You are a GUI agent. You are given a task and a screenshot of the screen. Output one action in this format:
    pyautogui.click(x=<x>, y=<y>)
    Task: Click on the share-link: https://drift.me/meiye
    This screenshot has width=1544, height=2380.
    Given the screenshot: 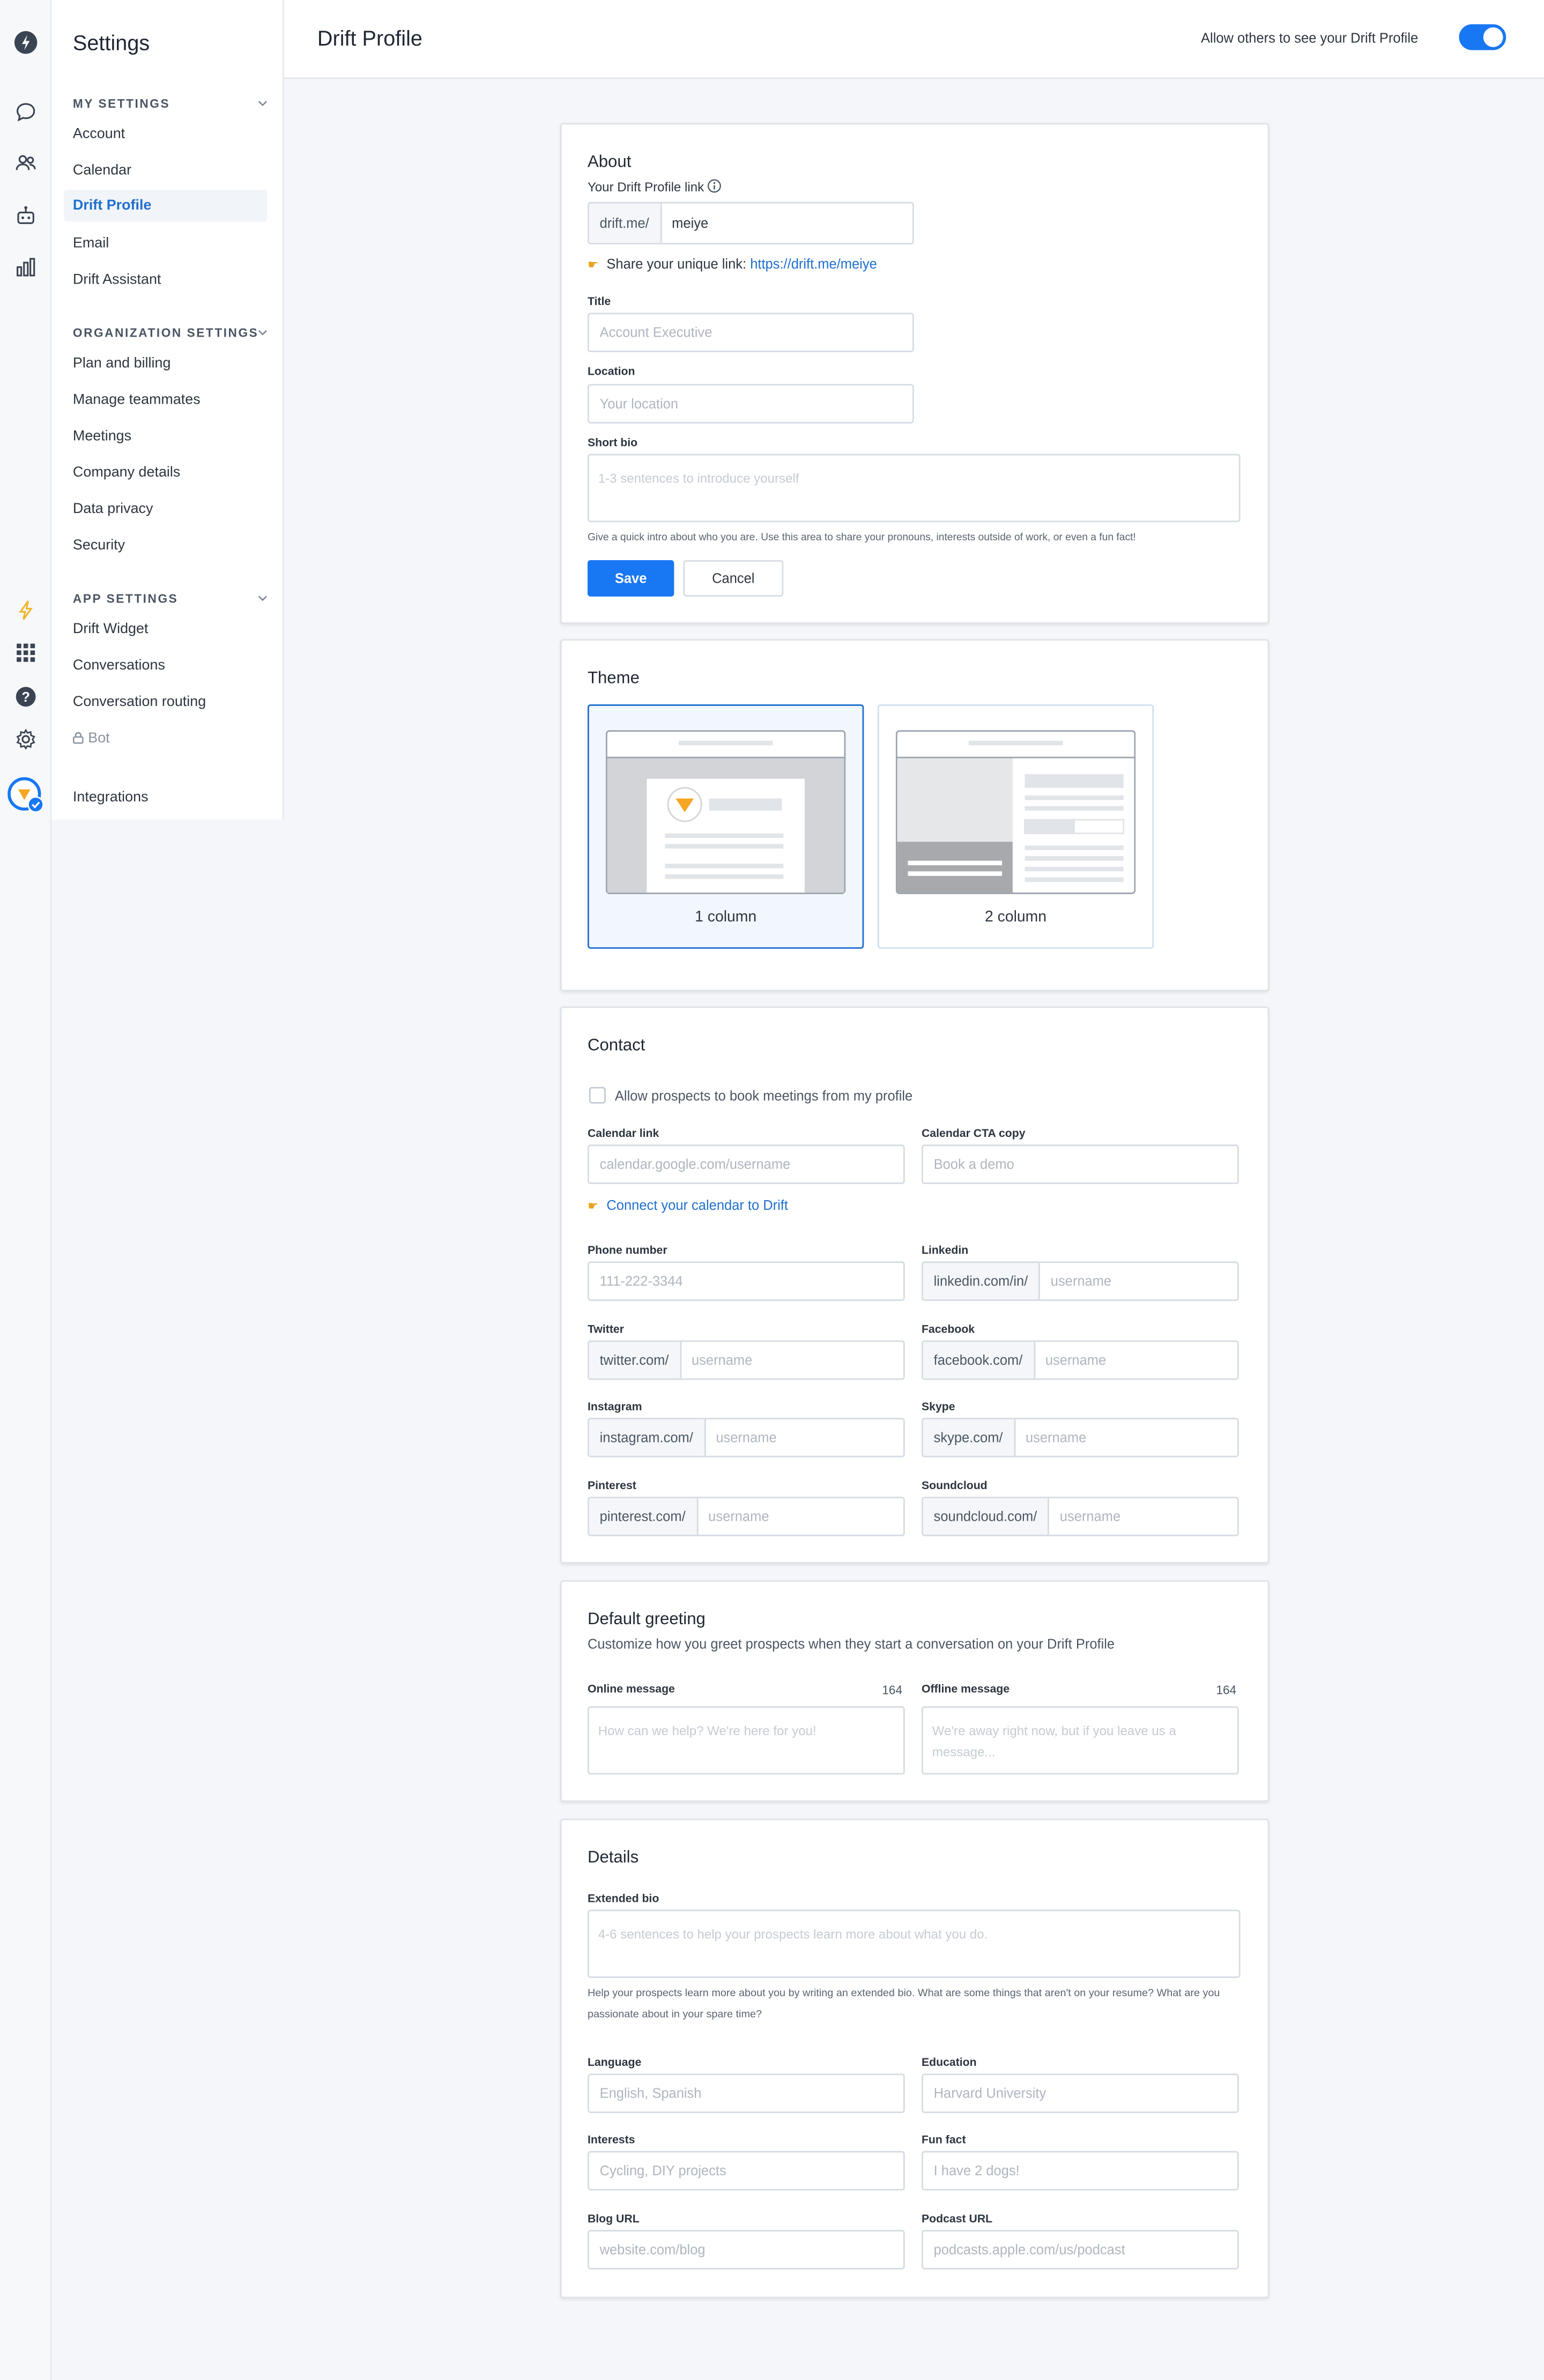 What is the action you would take?
    pyautogui.click(x=813, y=264)
    